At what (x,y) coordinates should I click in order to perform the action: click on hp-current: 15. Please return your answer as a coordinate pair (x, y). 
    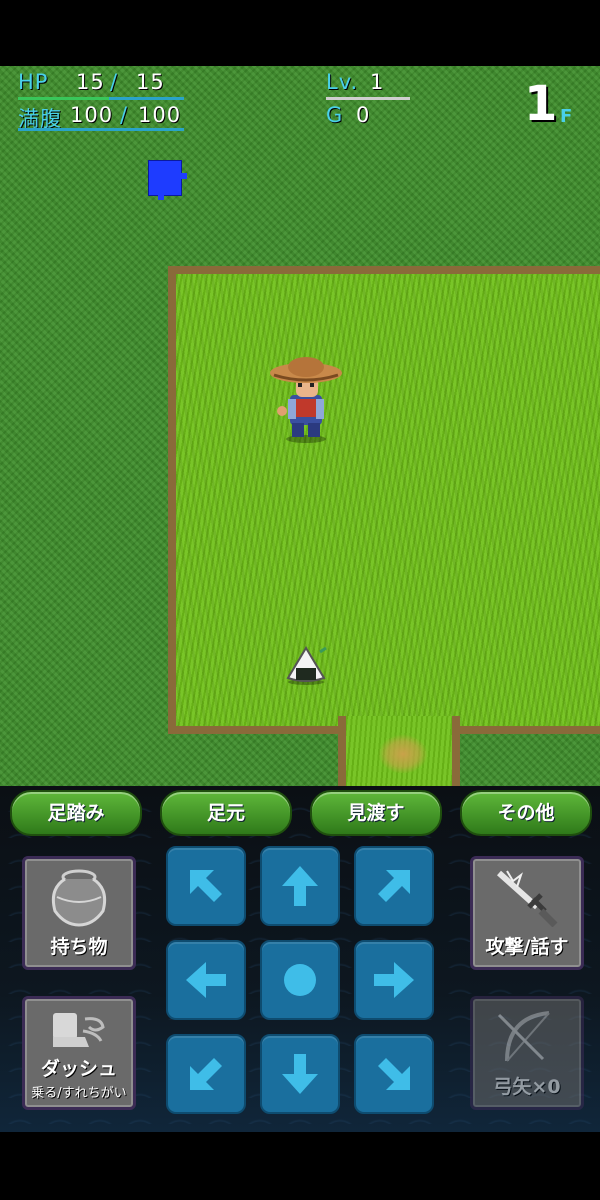
    Looking at the image, I should click on (90, 82).